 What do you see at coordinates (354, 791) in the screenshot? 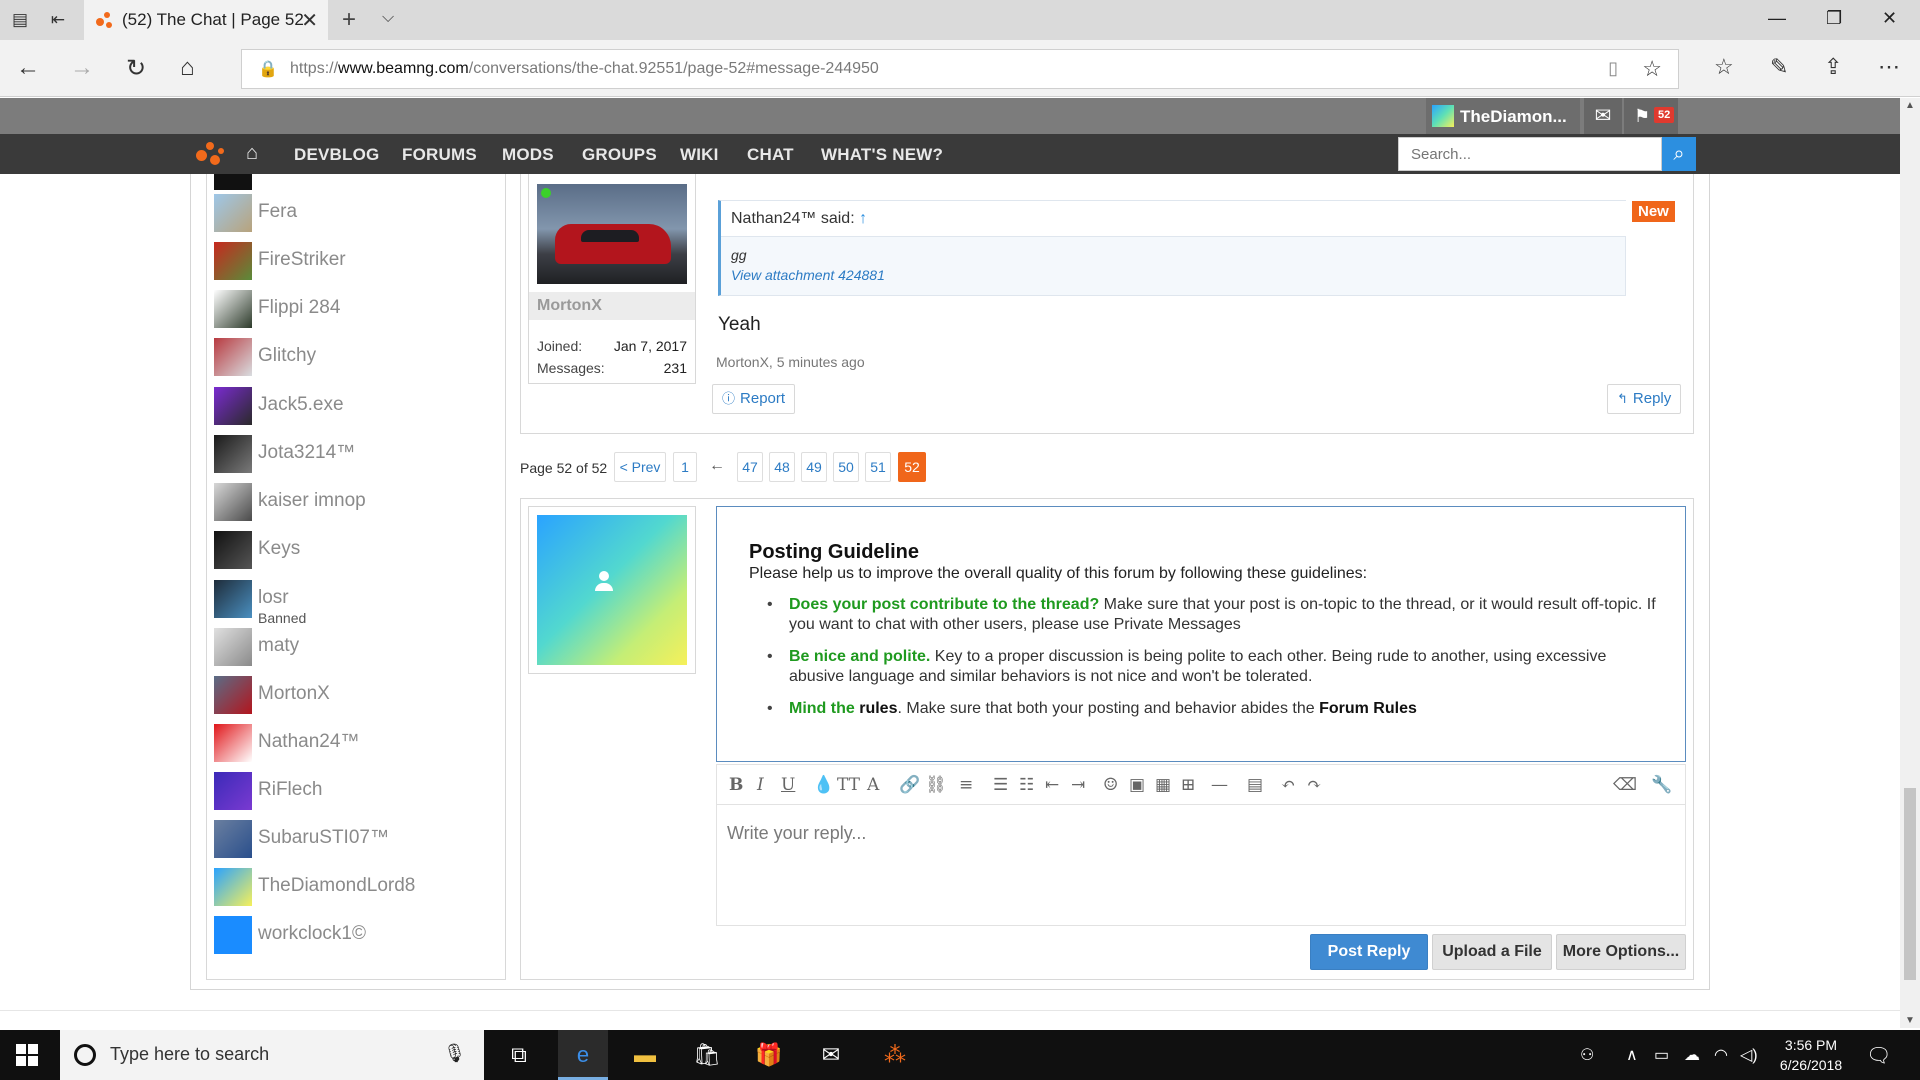
I see `list-item: RiFlech` at bounding box center [354, 791].